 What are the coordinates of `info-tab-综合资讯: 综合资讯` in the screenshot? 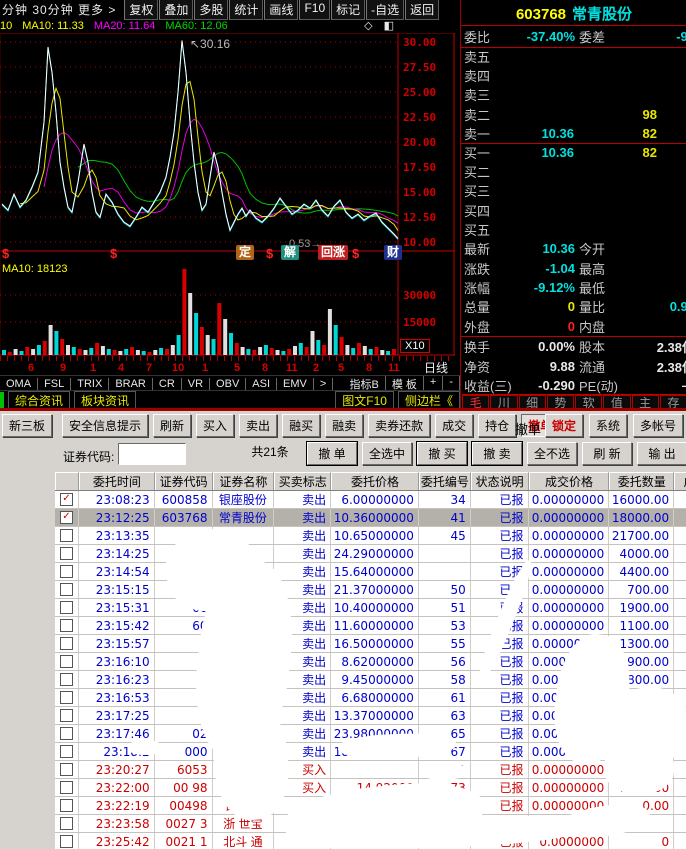 It's located at (39, 400).